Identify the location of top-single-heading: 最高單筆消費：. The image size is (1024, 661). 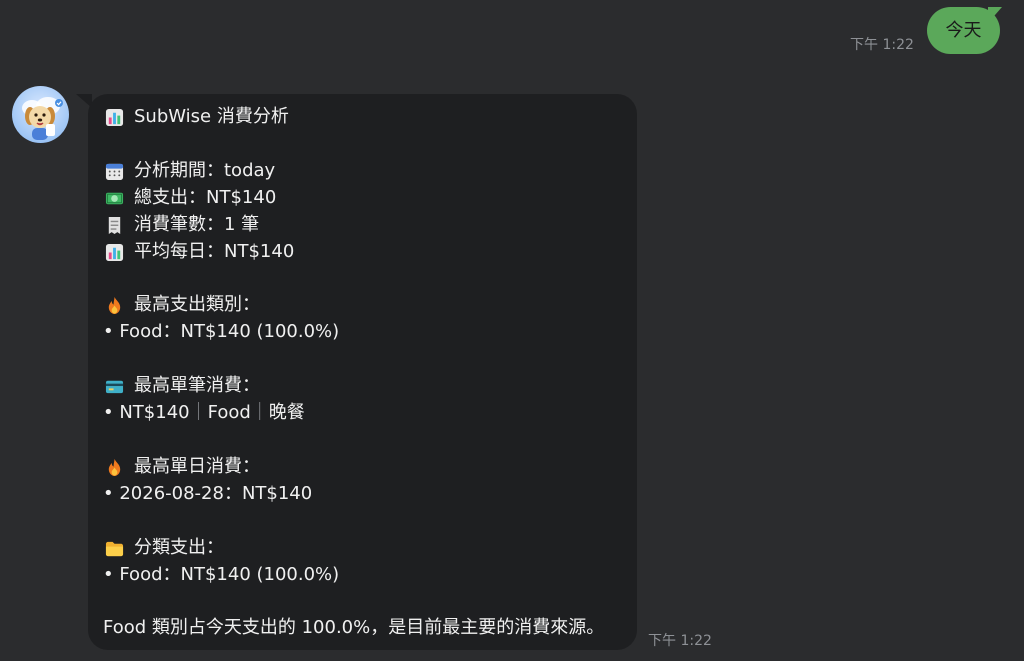
(197, 385).